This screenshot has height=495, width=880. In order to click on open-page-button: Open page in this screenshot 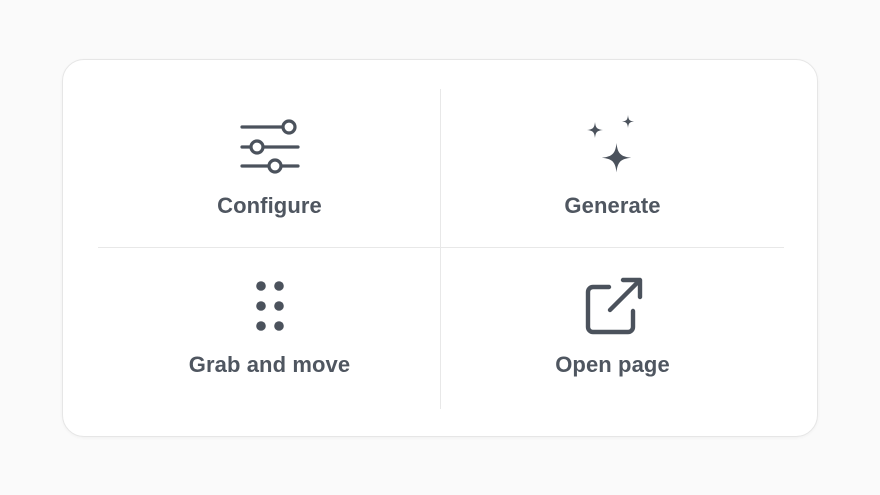, I will do `click(612, 328)`.